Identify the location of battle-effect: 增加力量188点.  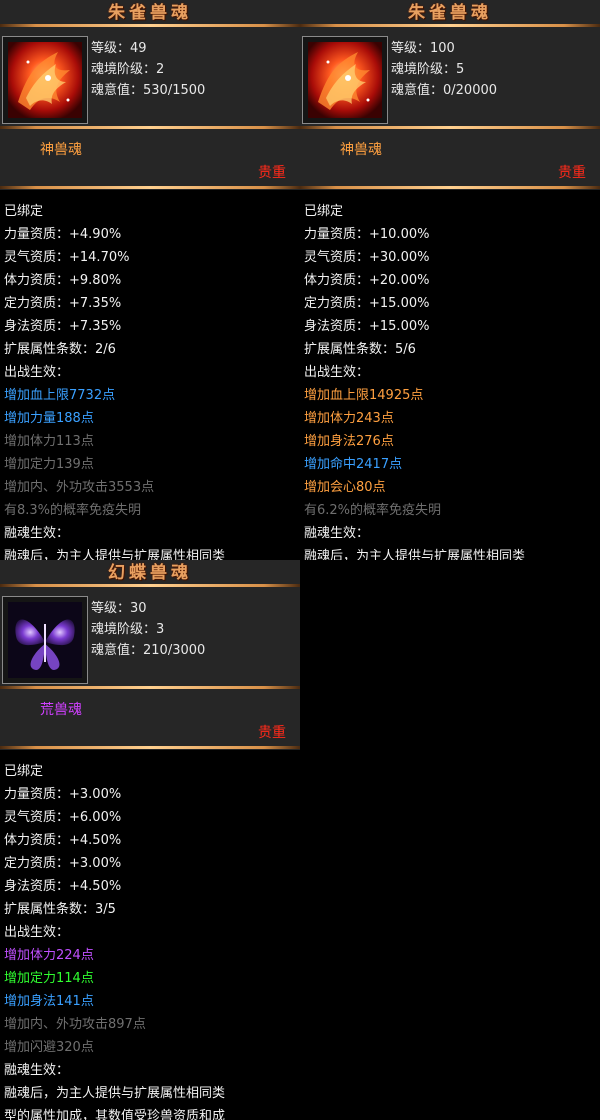
(49, 418).